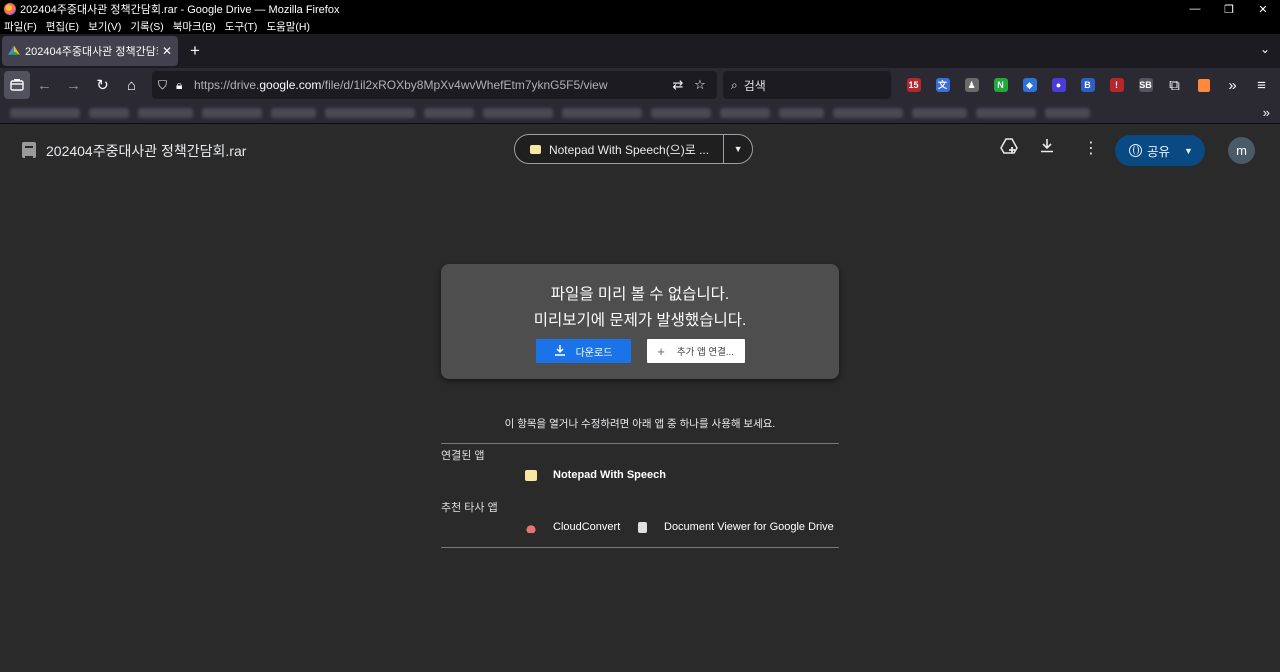 The width and height of the screenshot is (1280, 672). Describe the element at coordinates (1229, 9) in the screenshot. I see `restore-button: ❐` at that location.